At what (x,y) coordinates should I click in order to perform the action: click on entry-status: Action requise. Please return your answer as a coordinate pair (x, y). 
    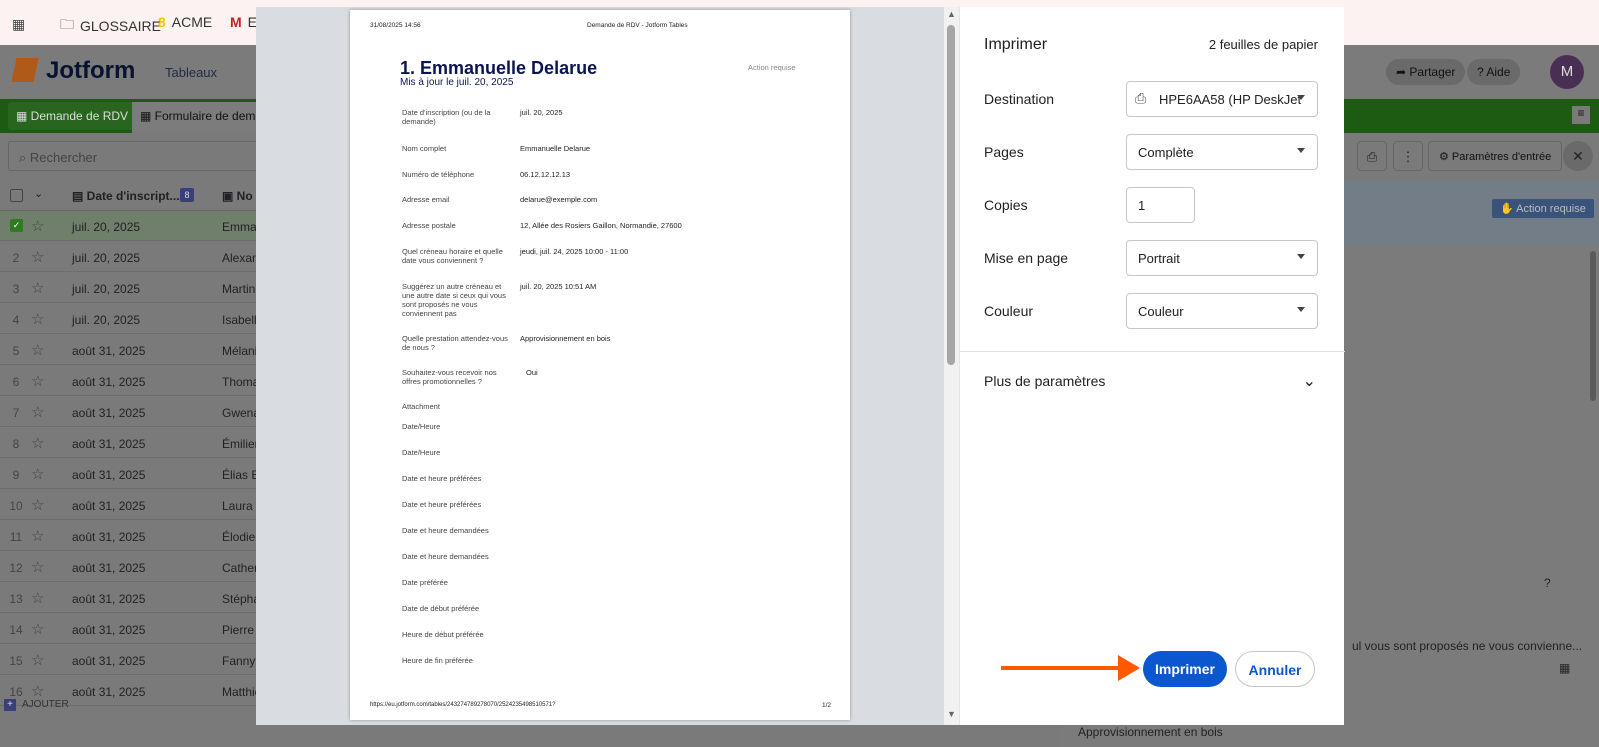
    Looking at the image, I should click on (772, 67).